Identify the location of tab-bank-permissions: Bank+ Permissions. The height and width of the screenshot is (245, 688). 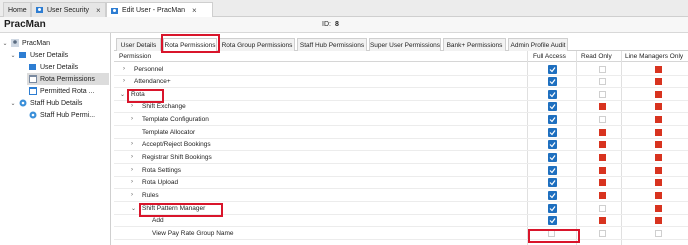
(474, 44).